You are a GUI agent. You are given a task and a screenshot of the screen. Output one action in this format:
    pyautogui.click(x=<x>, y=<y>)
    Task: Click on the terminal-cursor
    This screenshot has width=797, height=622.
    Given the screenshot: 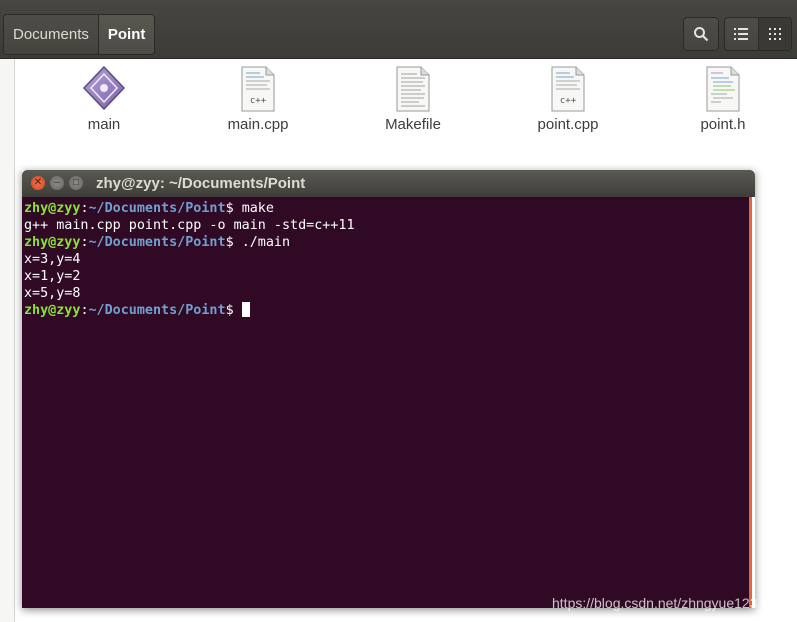 What is the action you would take?
    pyautogui.click(x=245, y=309)
    